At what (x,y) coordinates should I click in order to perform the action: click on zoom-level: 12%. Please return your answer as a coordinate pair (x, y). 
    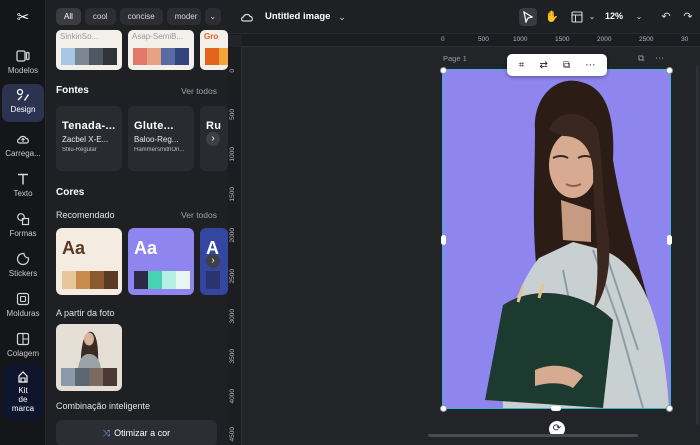
    Looking at the image, I should click on (614, 16).